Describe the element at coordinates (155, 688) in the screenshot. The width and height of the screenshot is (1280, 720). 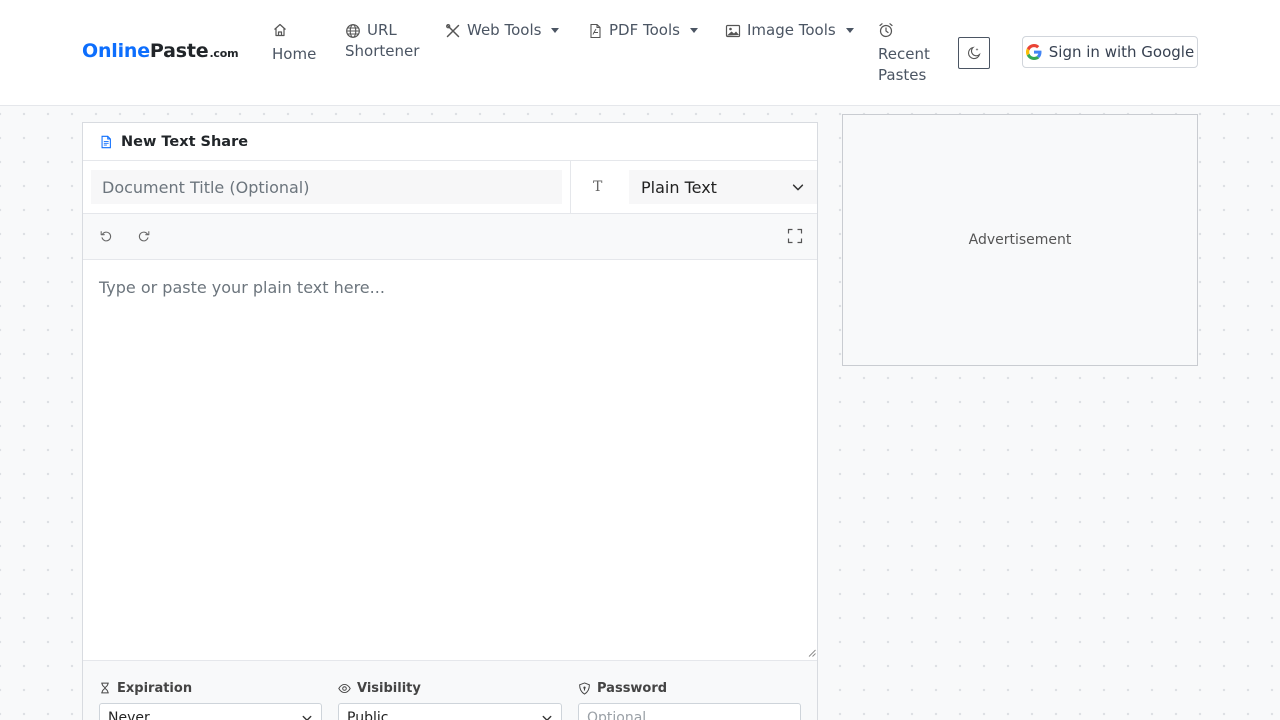
I see `expiration-label: Expiration` at that location.